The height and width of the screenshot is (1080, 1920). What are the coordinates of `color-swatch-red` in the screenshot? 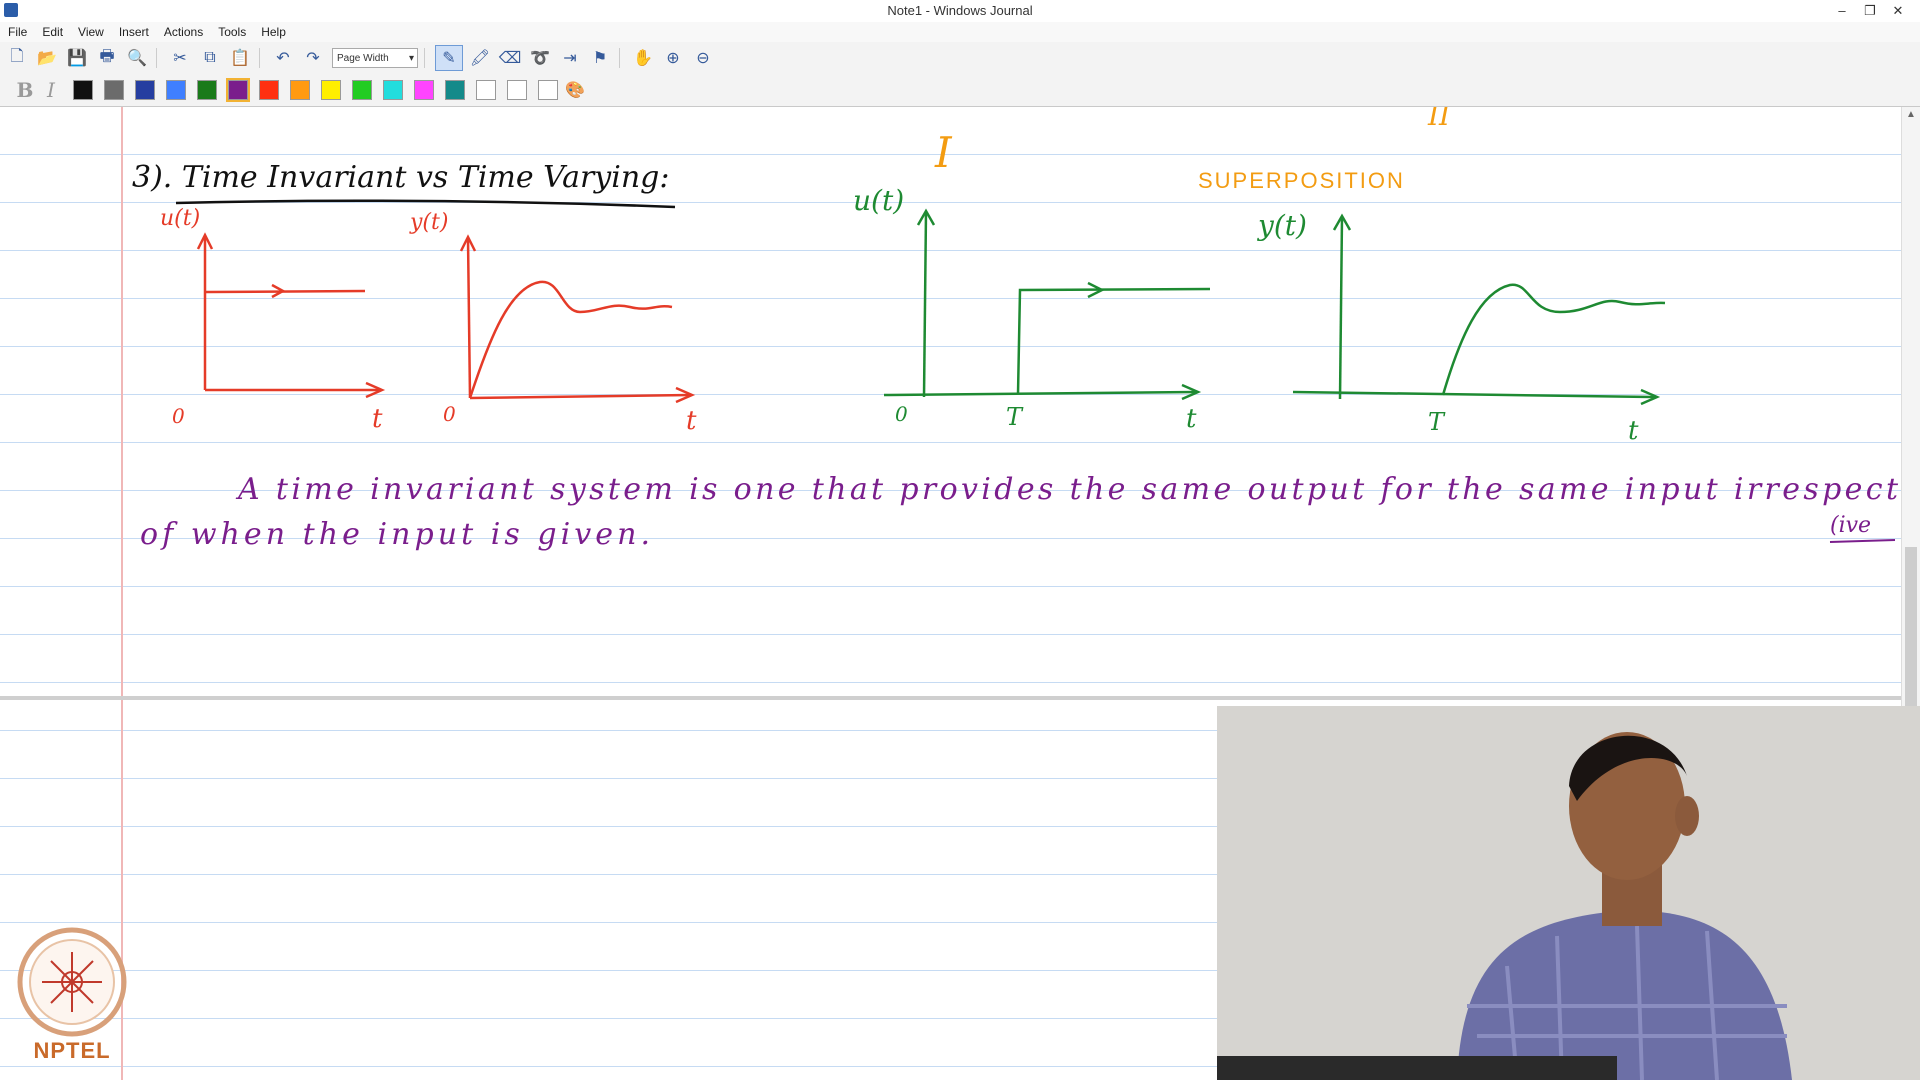 It's located at (269, 90).